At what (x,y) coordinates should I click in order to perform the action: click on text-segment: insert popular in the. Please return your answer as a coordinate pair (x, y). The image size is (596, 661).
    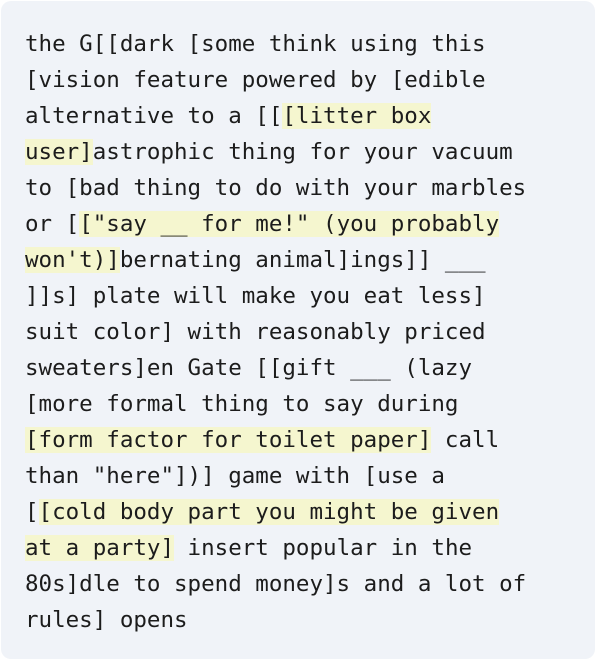
    Looking at the image, I should click on (323, 548).